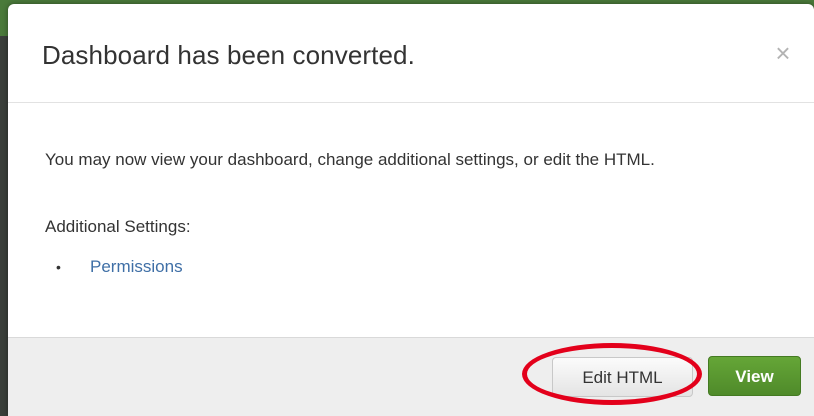  Describe the element at coordinates (136, 266) in the screenshot. I see `permissions-link: Permissions` at that location.